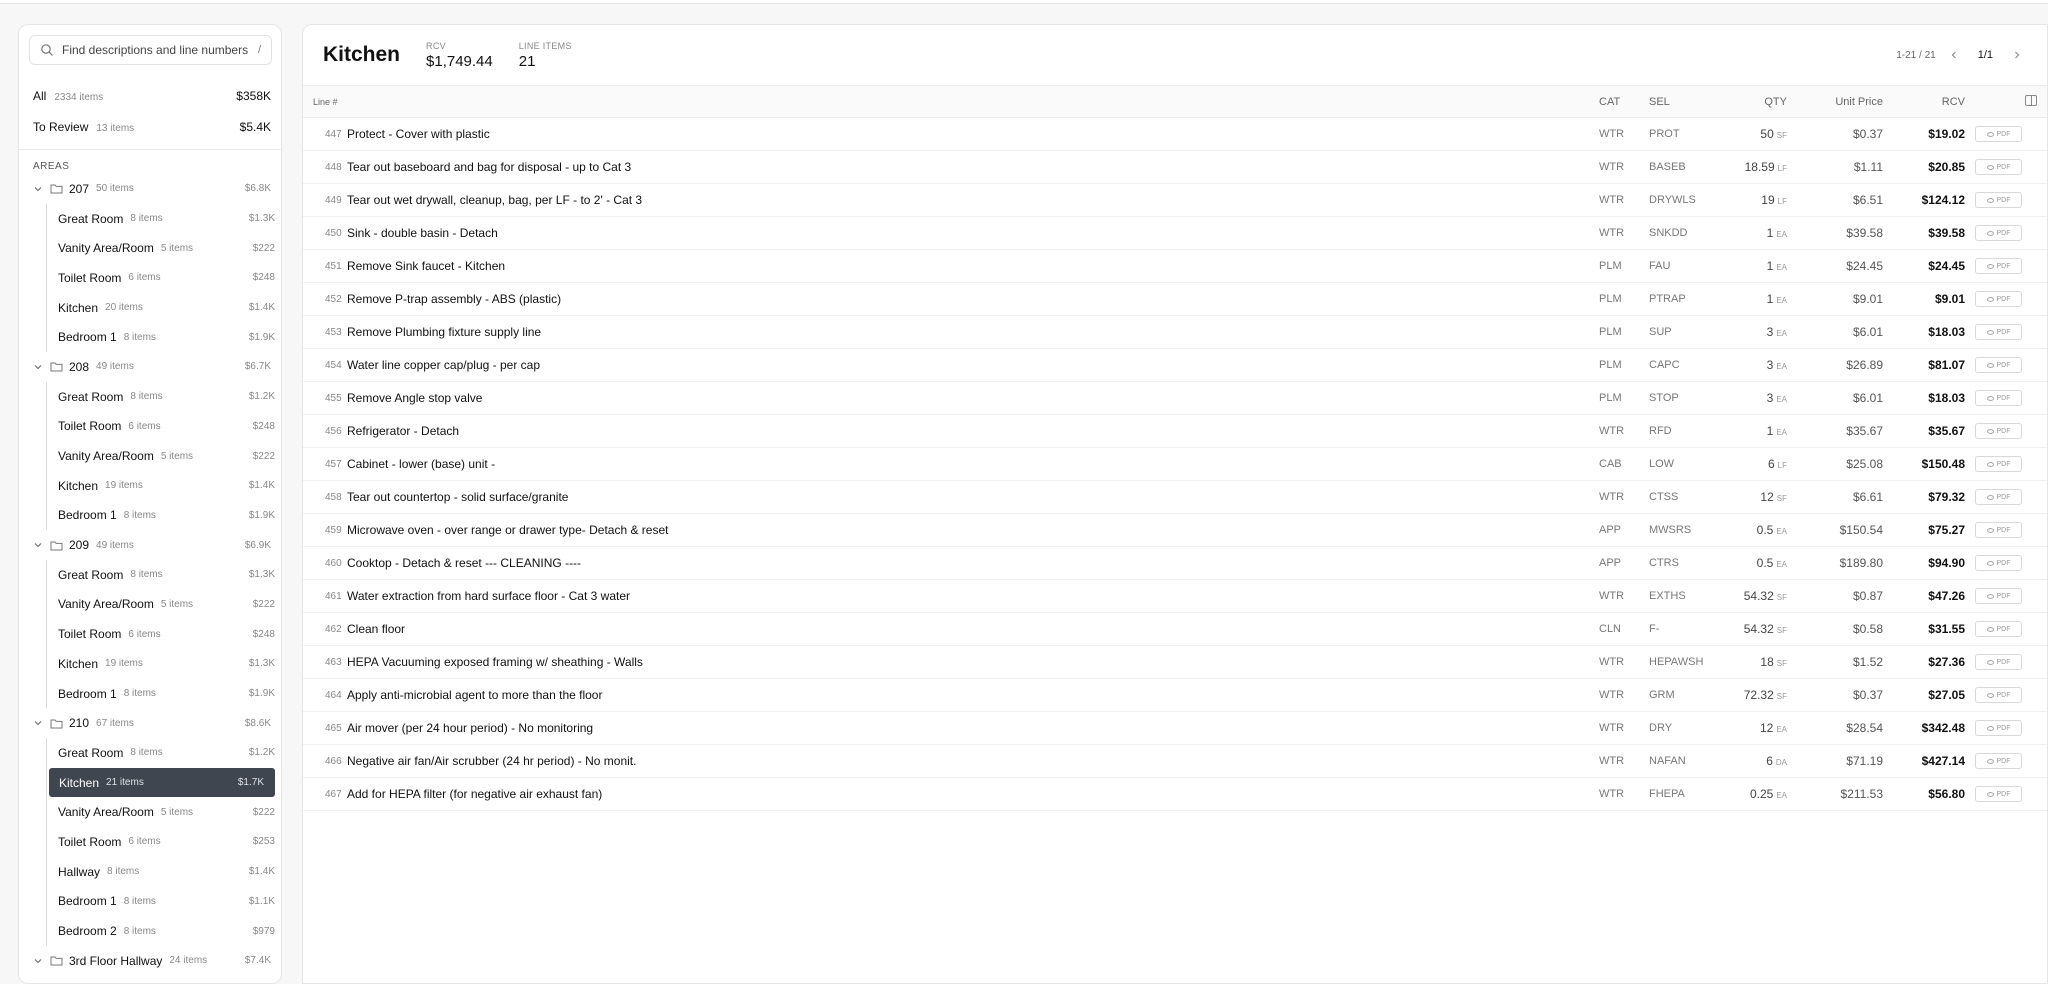 Image resolution: width=2048 pixels, height=984 pixels. I want to click on room-name: Toilet Room, so click(90, 277).